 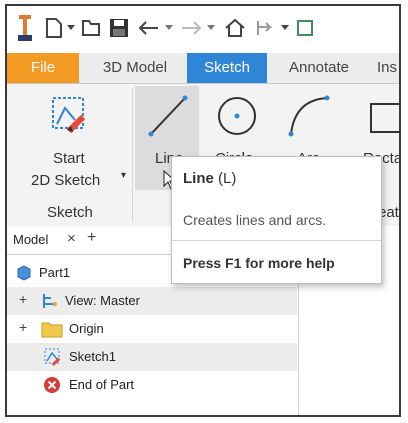 What do you see at coordinates (66, 180) in the screenshot?
I see `start-sketch-label-line2: 2D Sketch` at bounding box center [66, 180].